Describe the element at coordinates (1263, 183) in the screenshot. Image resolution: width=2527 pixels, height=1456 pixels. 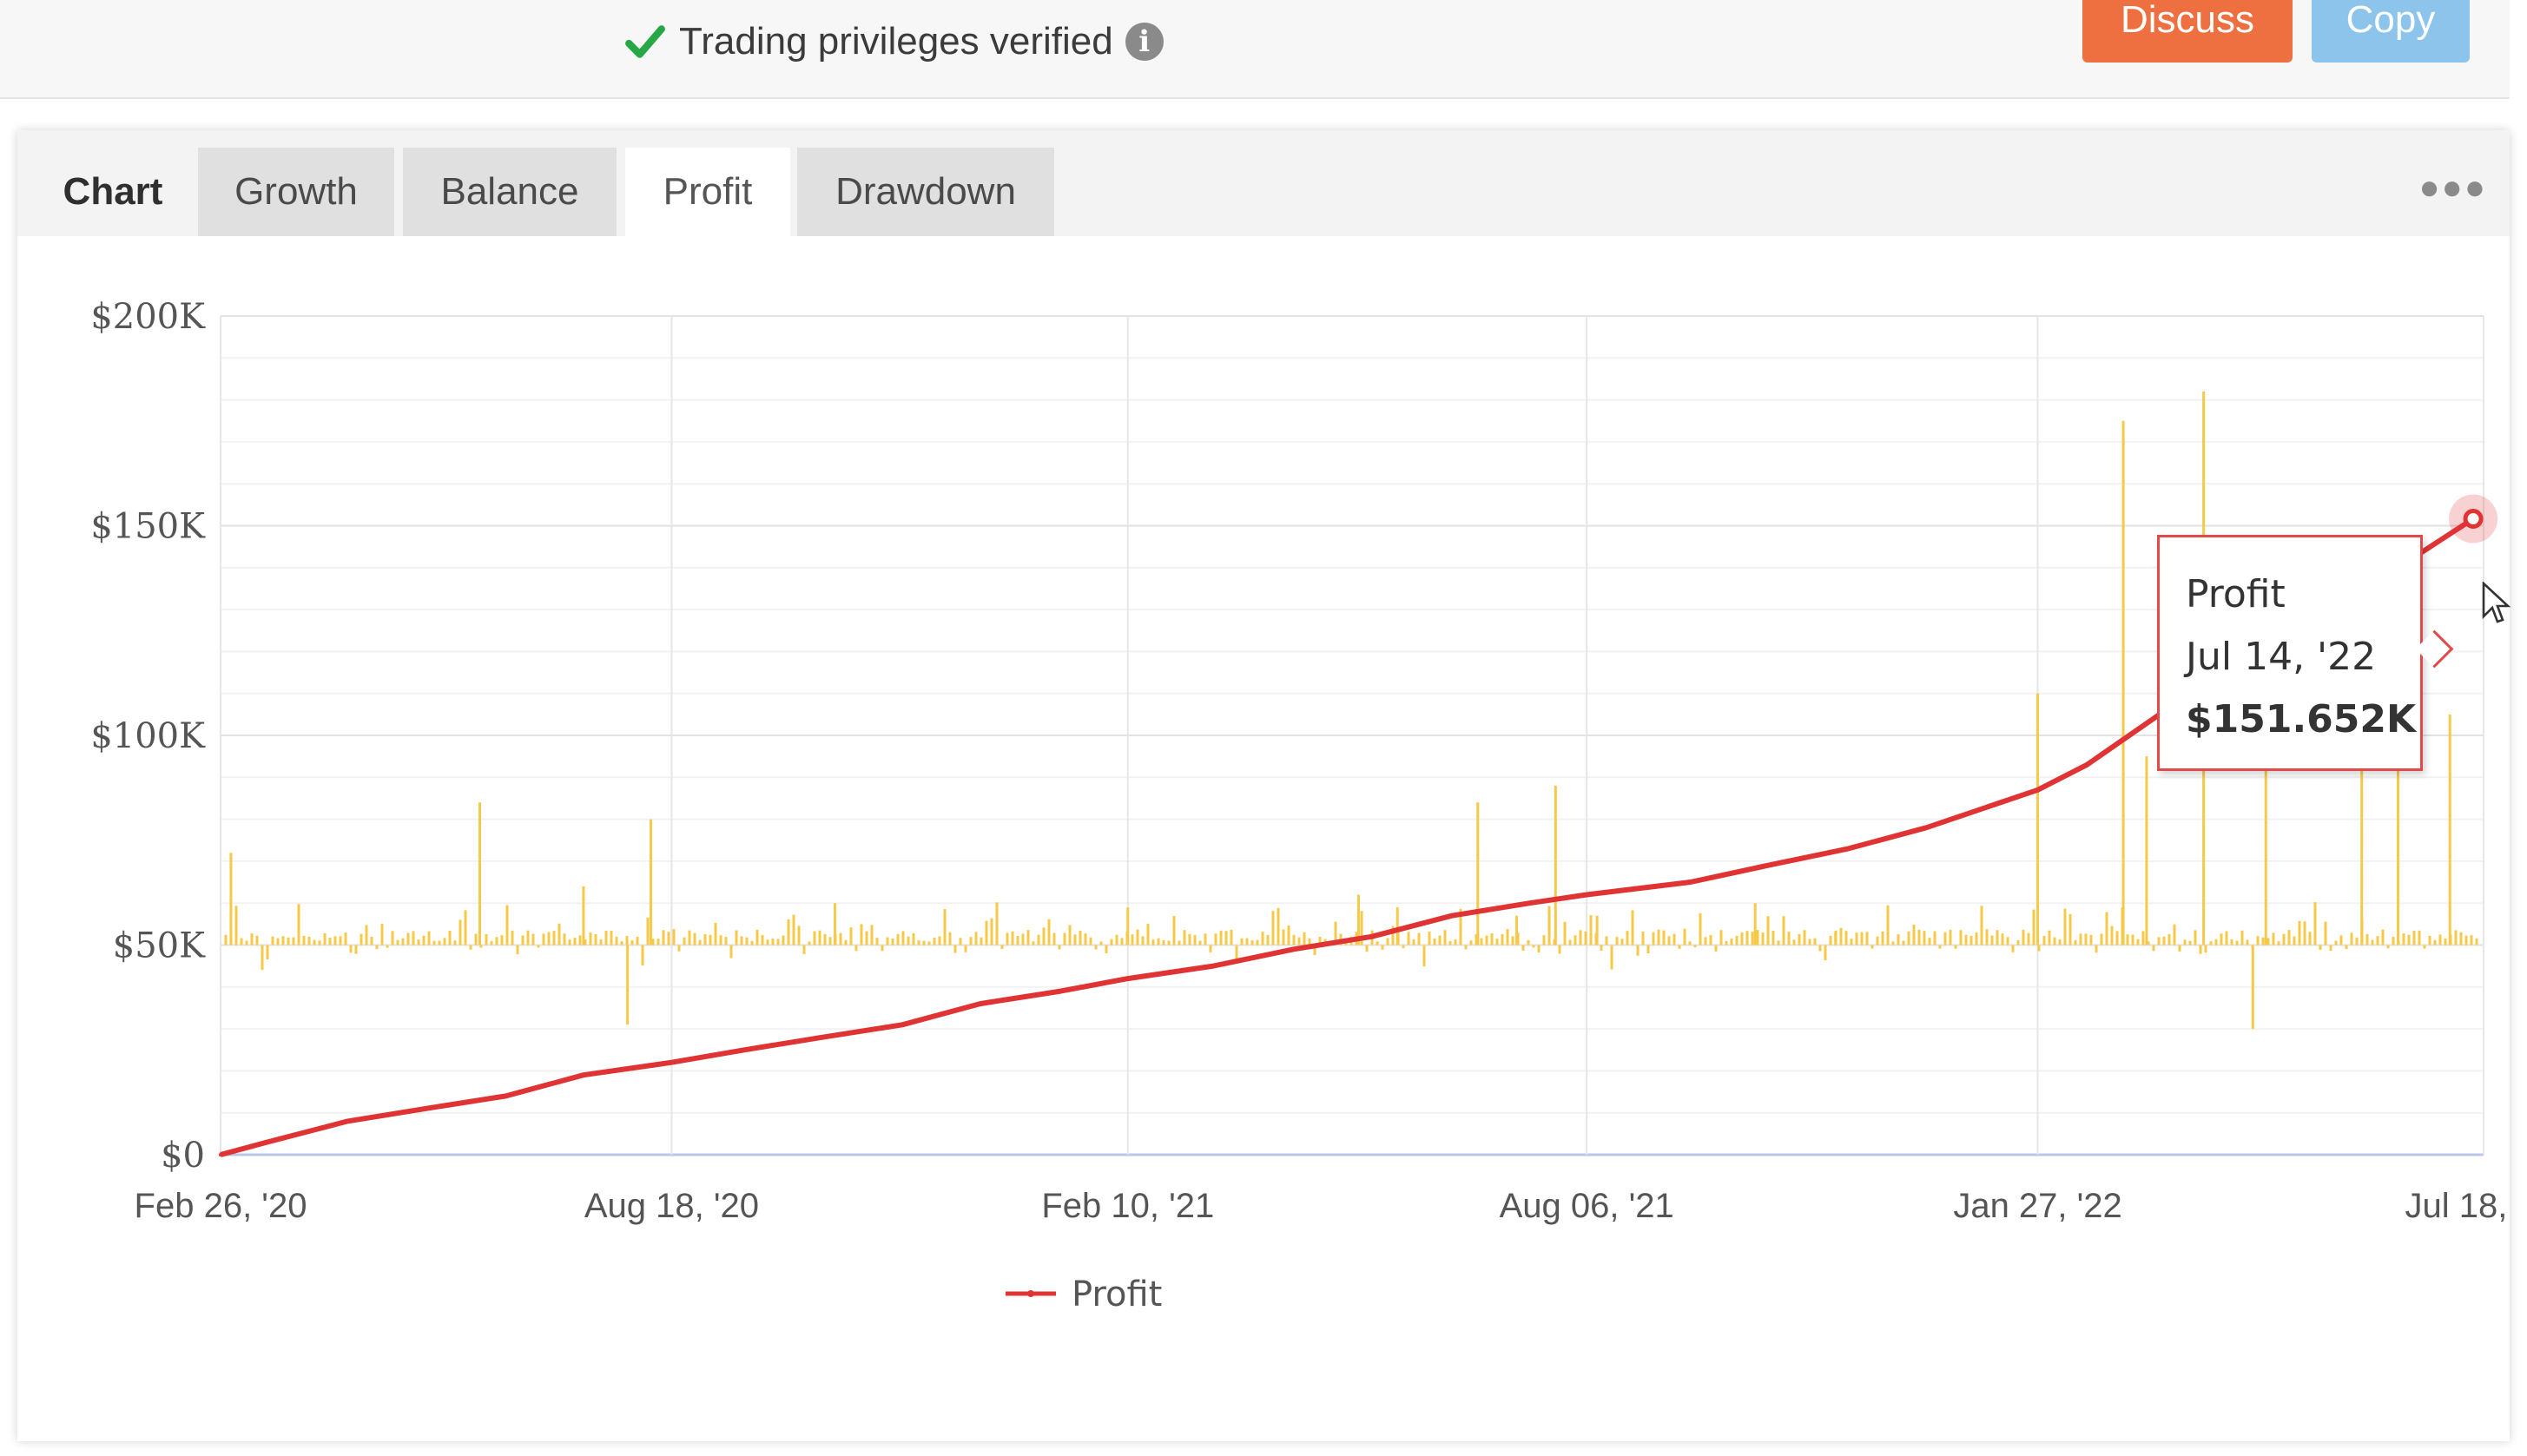
I see `chart-tabs: Chart Growth Balance Profit Drawdown ●●●` at that location.